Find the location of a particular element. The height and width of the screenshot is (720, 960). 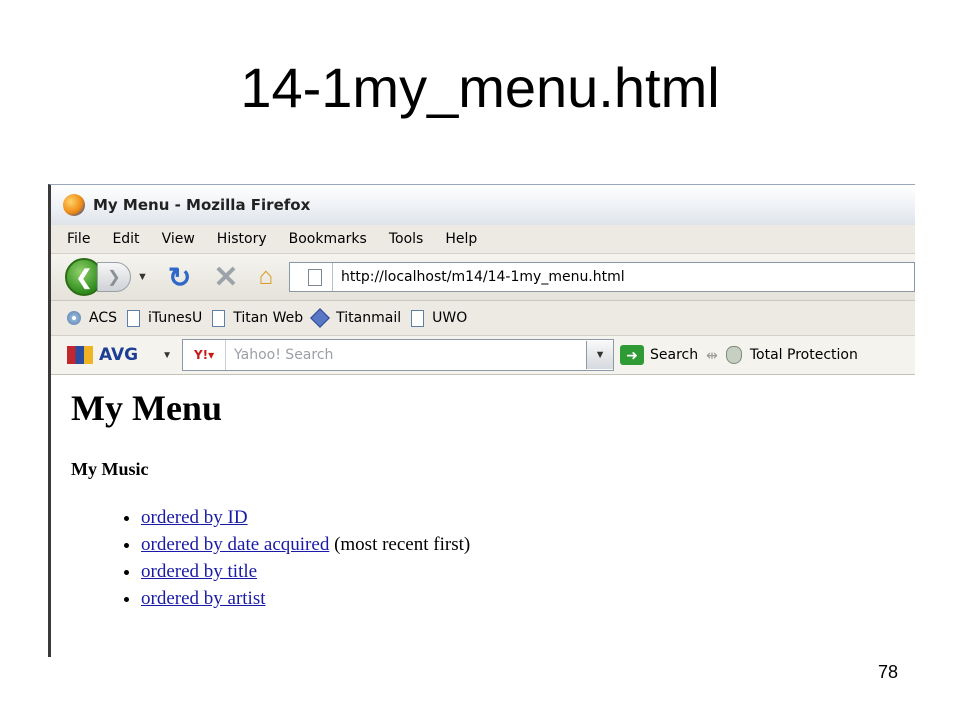

url-divider is located at coordinates (332, 277).